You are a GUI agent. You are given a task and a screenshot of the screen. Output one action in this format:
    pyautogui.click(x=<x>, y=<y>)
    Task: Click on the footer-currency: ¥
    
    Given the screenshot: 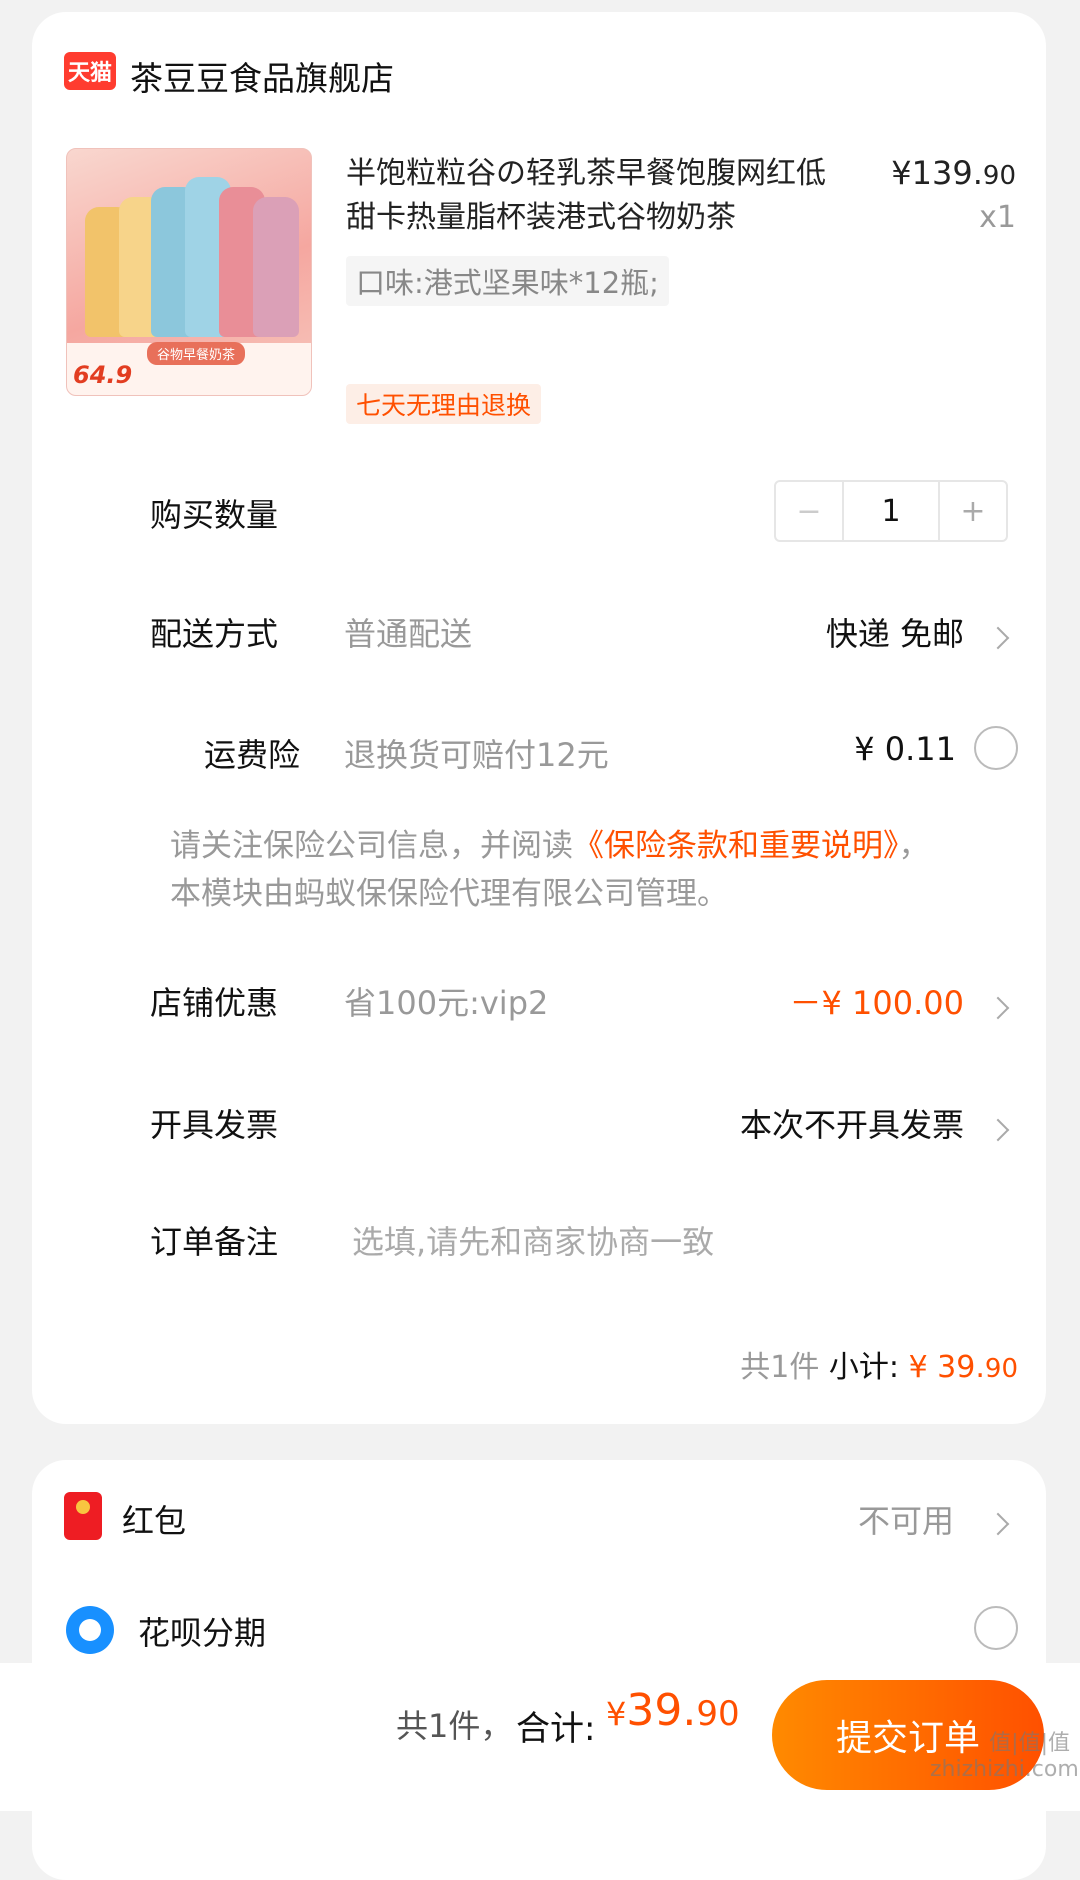 What is the action you would take?
    pyautogui.click(x=616, y=1714)
    